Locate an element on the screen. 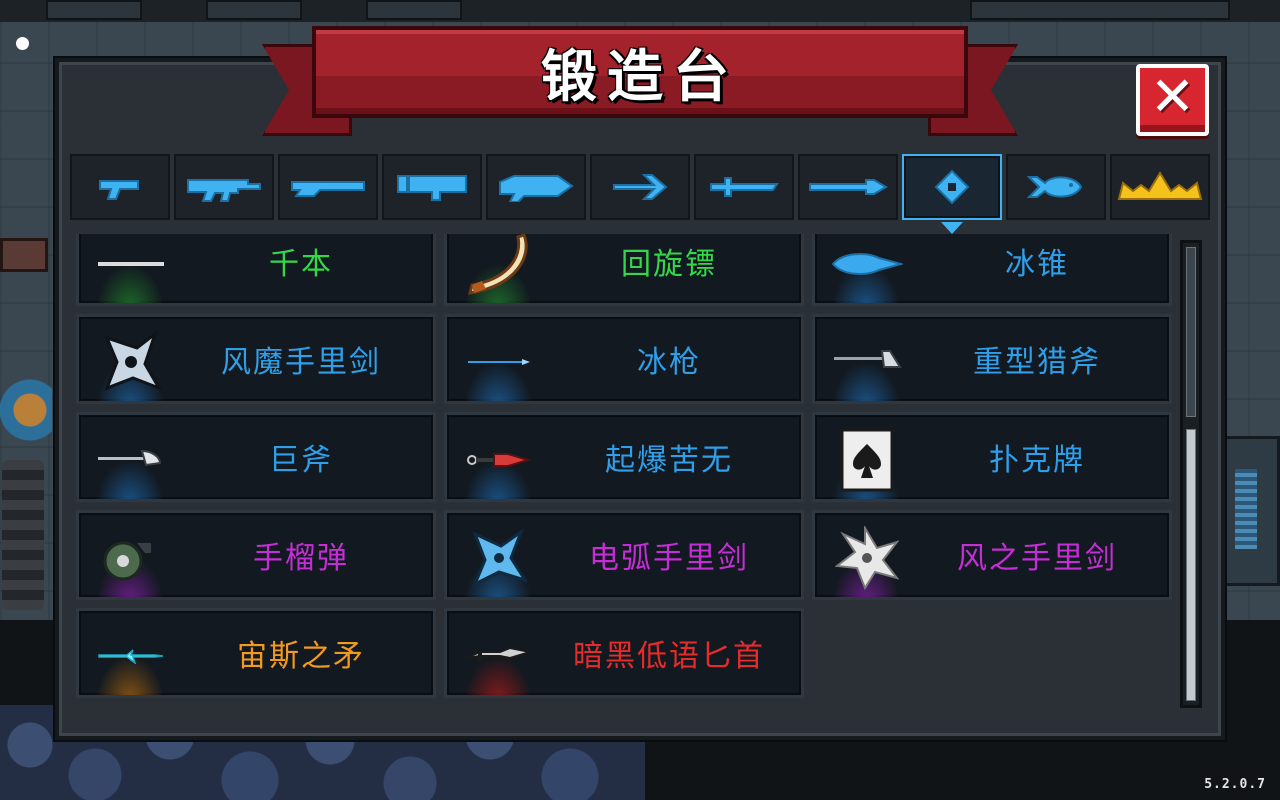 This screenshot has height=800, width=1280. list-item: 扑克牌 is located at coordinates (992, 457).